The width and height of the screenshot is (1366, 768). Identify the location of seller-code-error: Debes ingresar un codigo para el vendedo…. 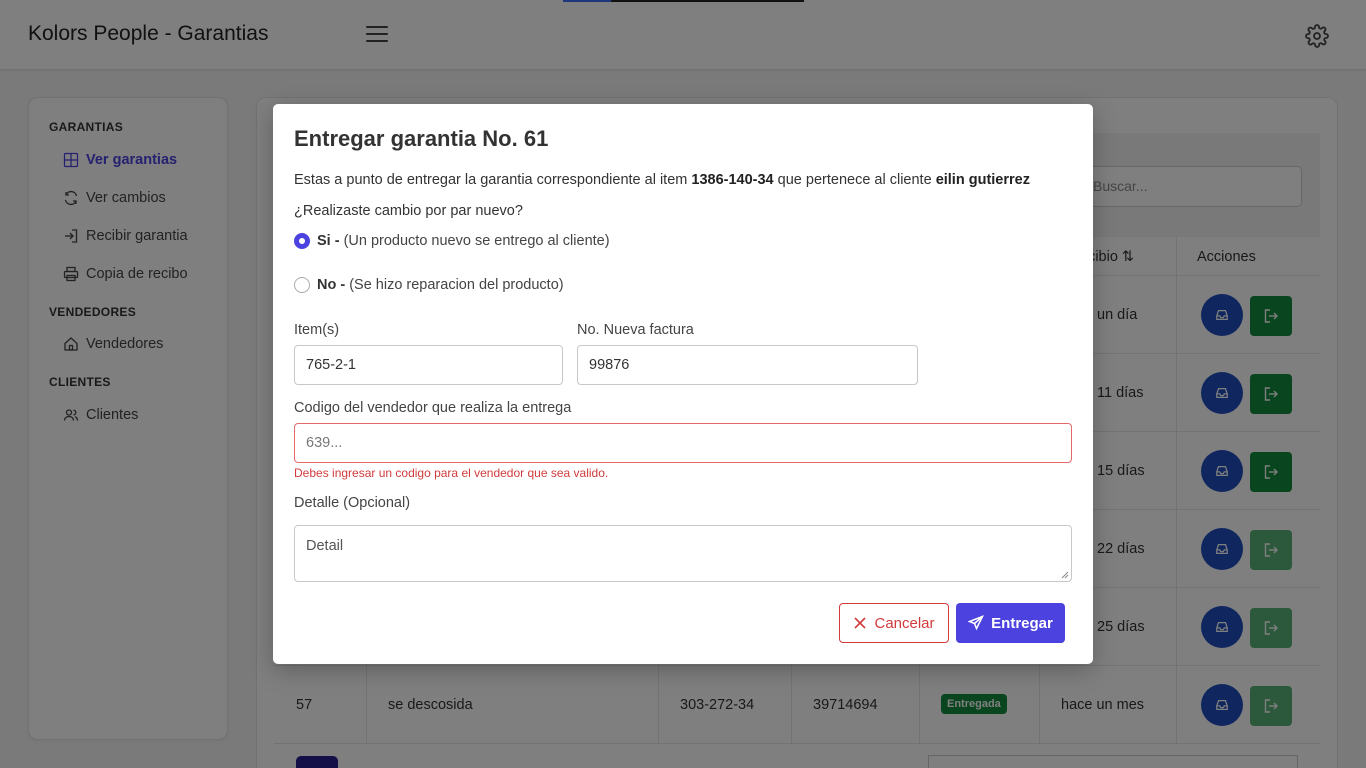
(451, 473).